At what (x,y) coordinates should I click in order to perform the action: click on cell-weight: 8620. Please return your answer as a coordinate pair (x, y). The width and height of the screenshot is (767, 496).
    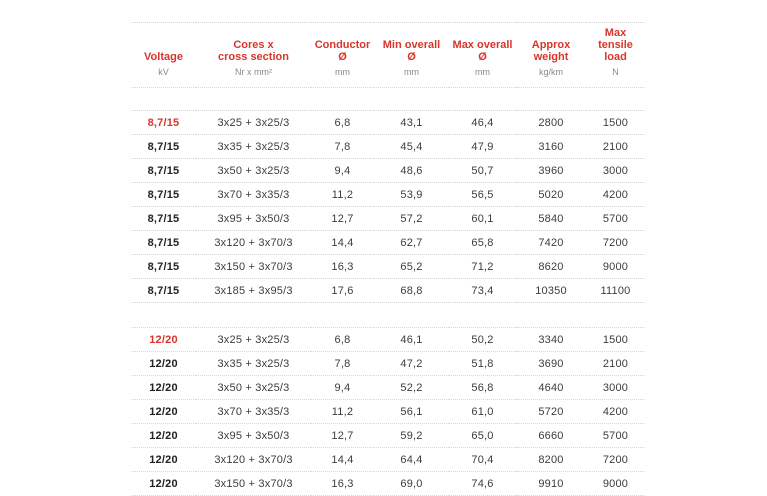
    Looking at the image, I should click on (551, 266).